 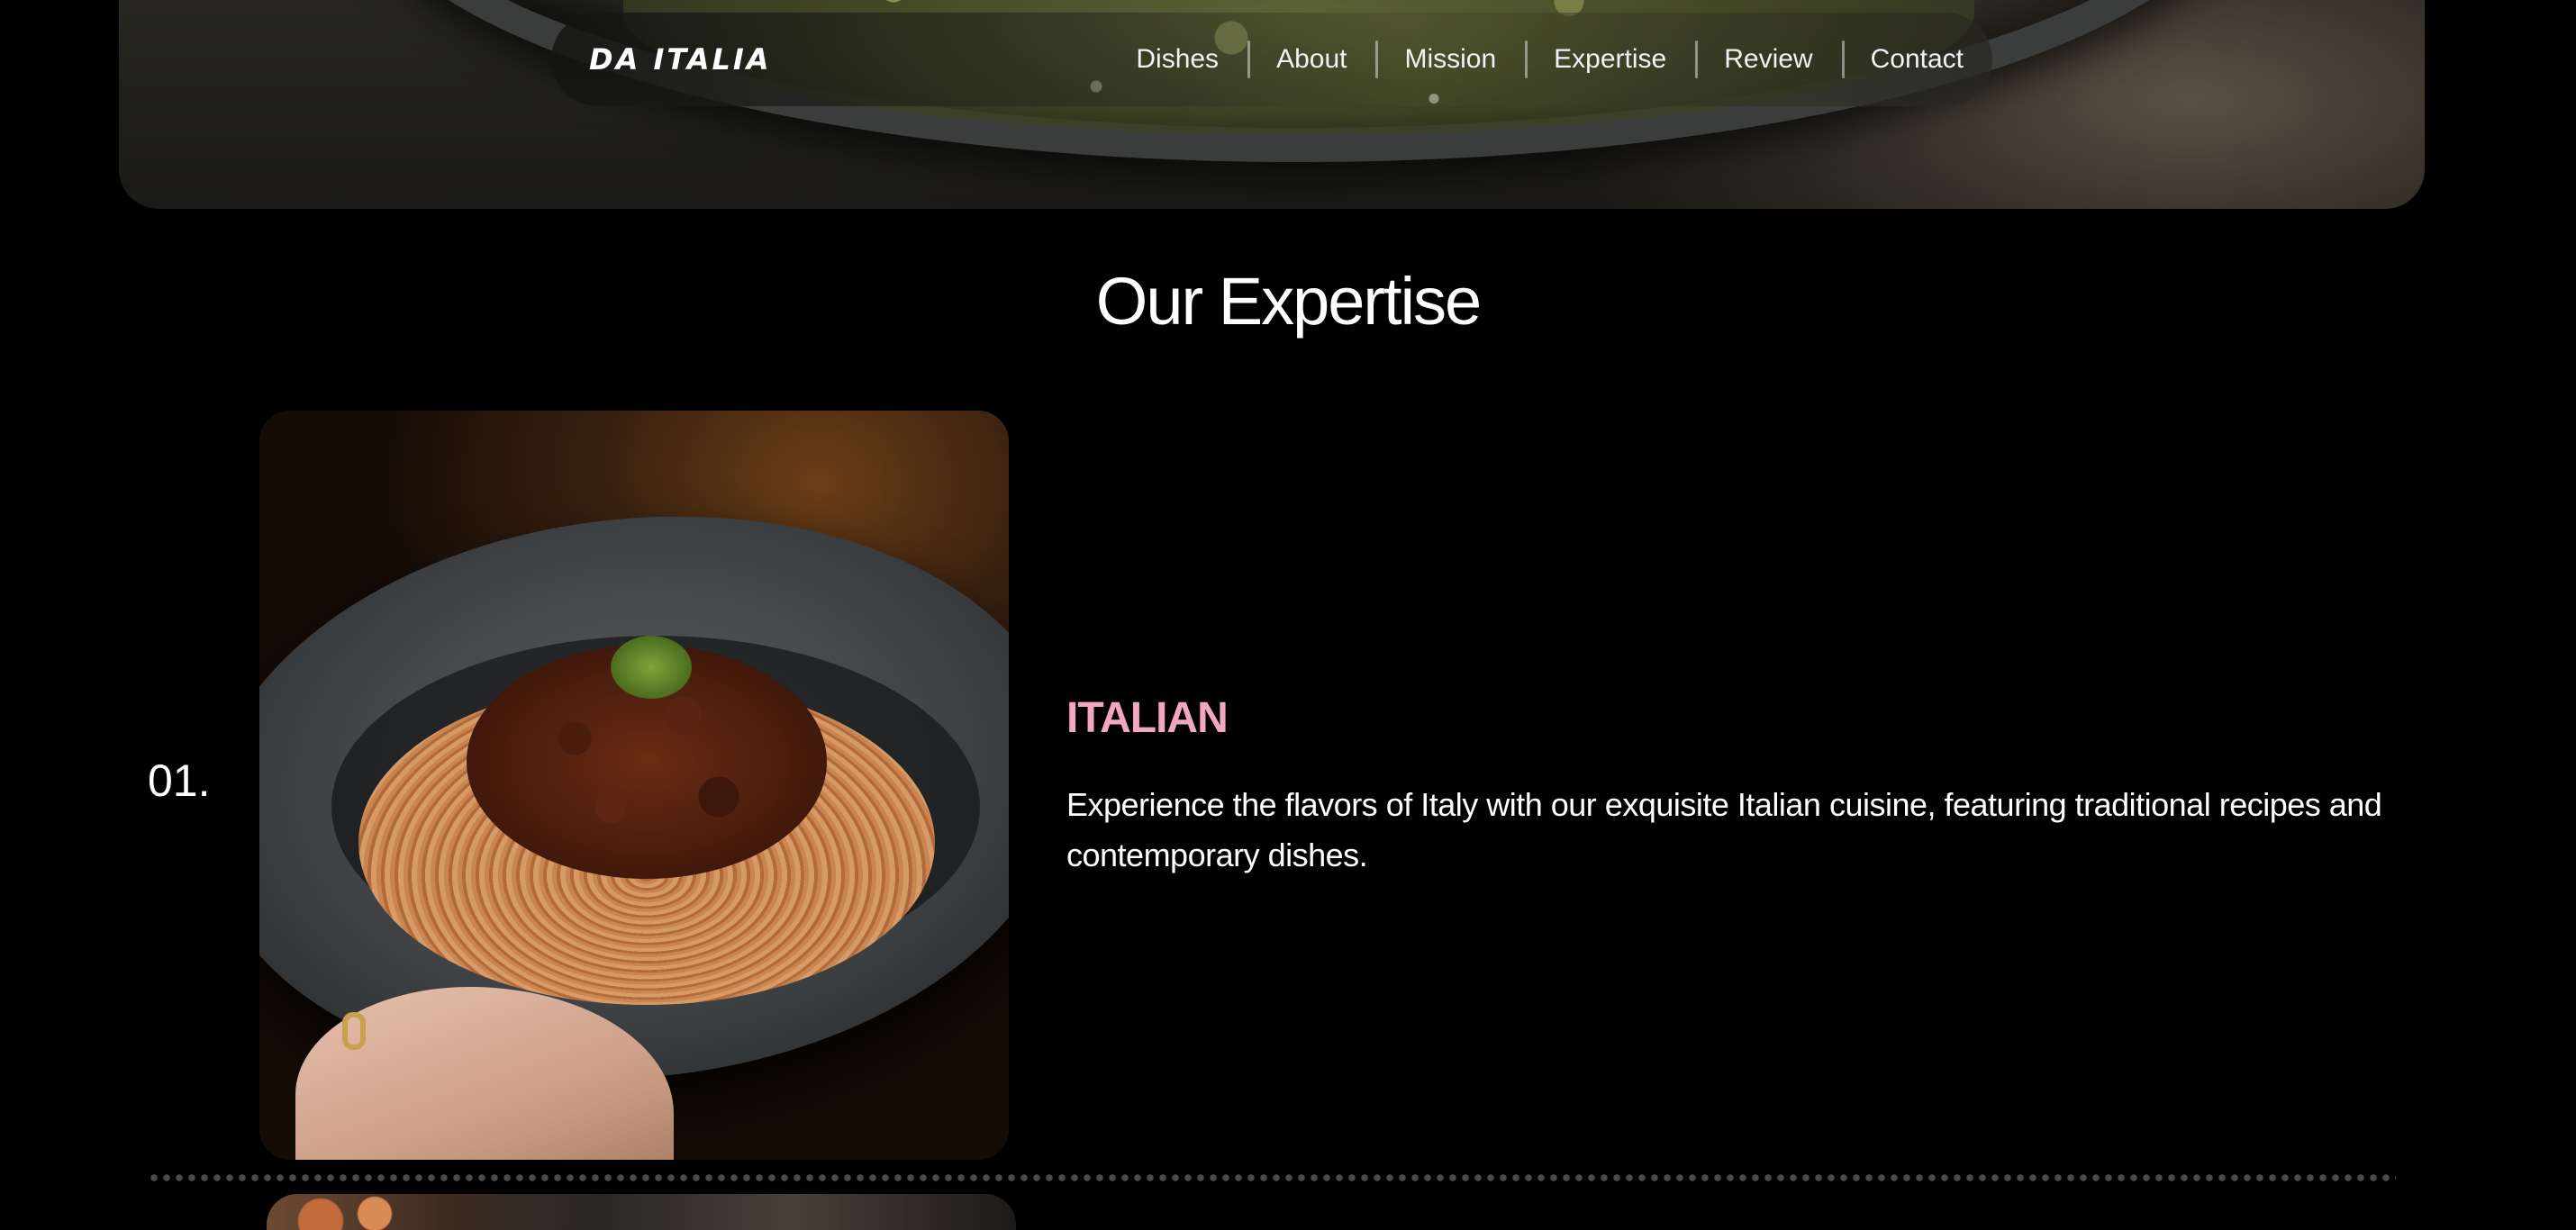 I want to click on expertise-index: 01., so click(x=179, y=781).